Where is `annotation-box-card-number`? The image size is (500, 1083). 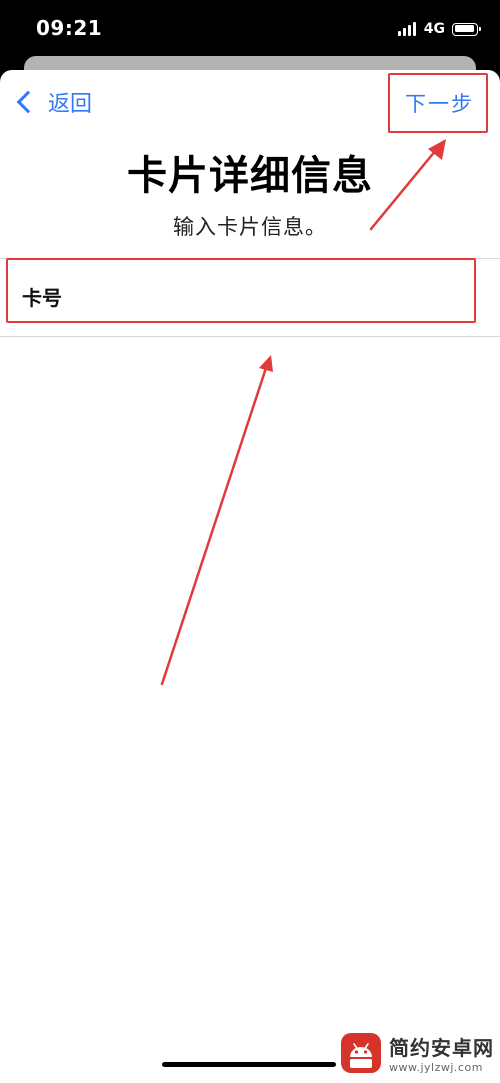
annotation-box-card-number is located at coordinates (241, 290).